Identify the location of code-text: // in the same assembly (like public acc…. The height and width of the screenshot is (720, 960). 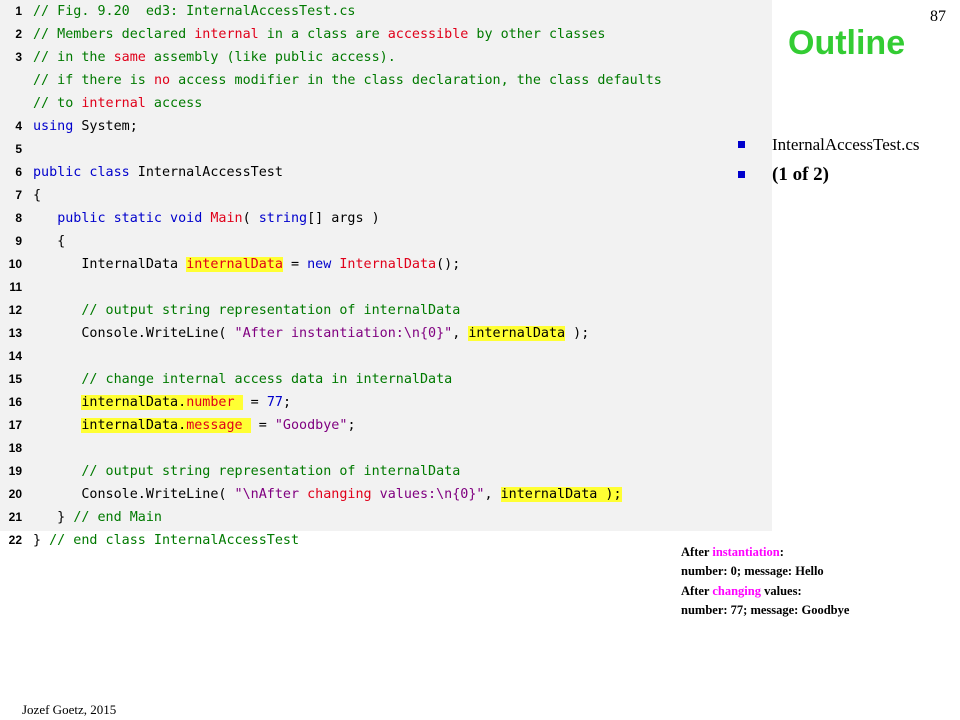
(214, 57).